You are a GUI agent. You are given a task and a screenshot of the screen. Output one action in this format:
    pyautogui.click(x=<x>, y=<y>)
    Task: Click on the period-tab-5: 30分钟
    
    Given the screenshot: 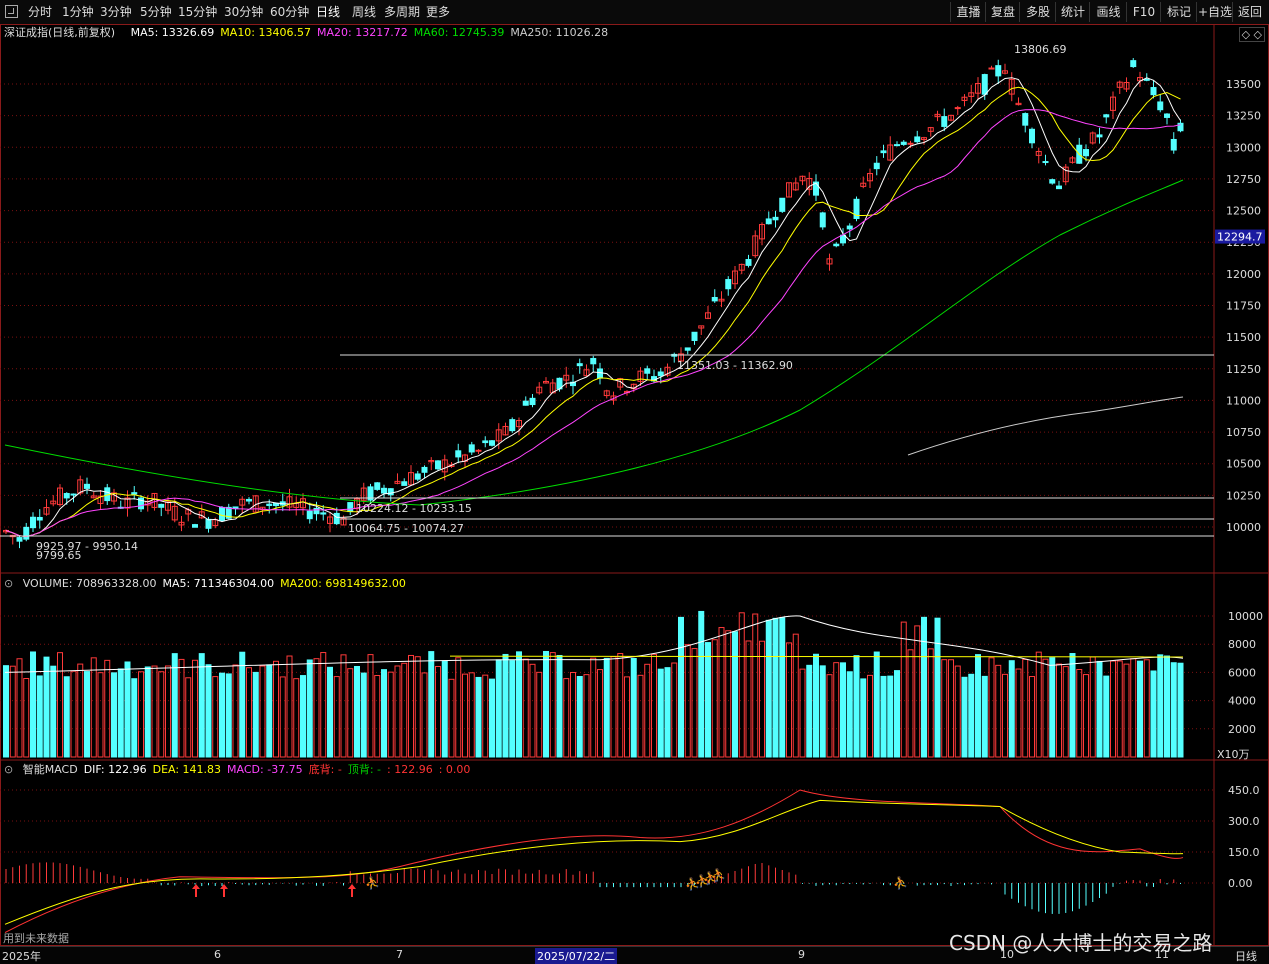 What is the action you would take?
    pyautogui.click(x=243, y=12)
    